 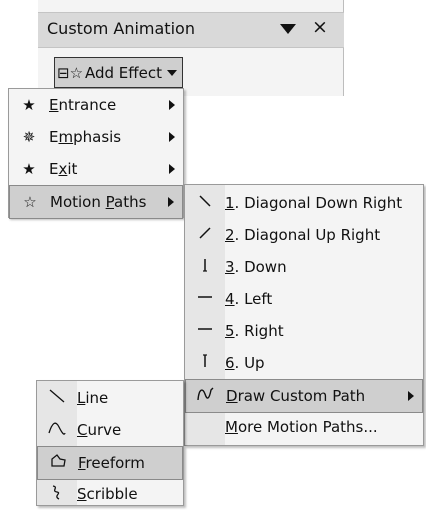 What do you see at coordinates (320, 27) in the screenshot?
I see `pane-close-icon: ×` at bounding box center [320, 27].